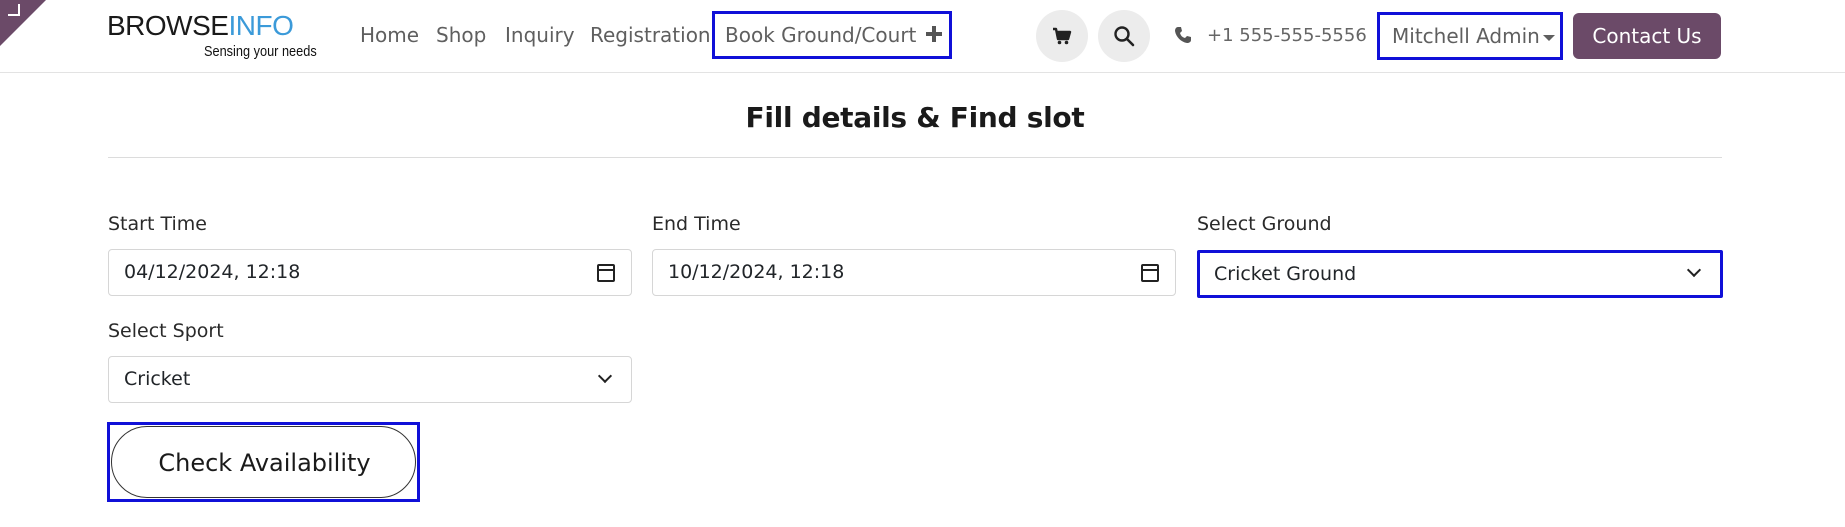 This screenshot has width=1845, height=527. I want to click on check-availability-pill: Check Availability, so click(263, 462).